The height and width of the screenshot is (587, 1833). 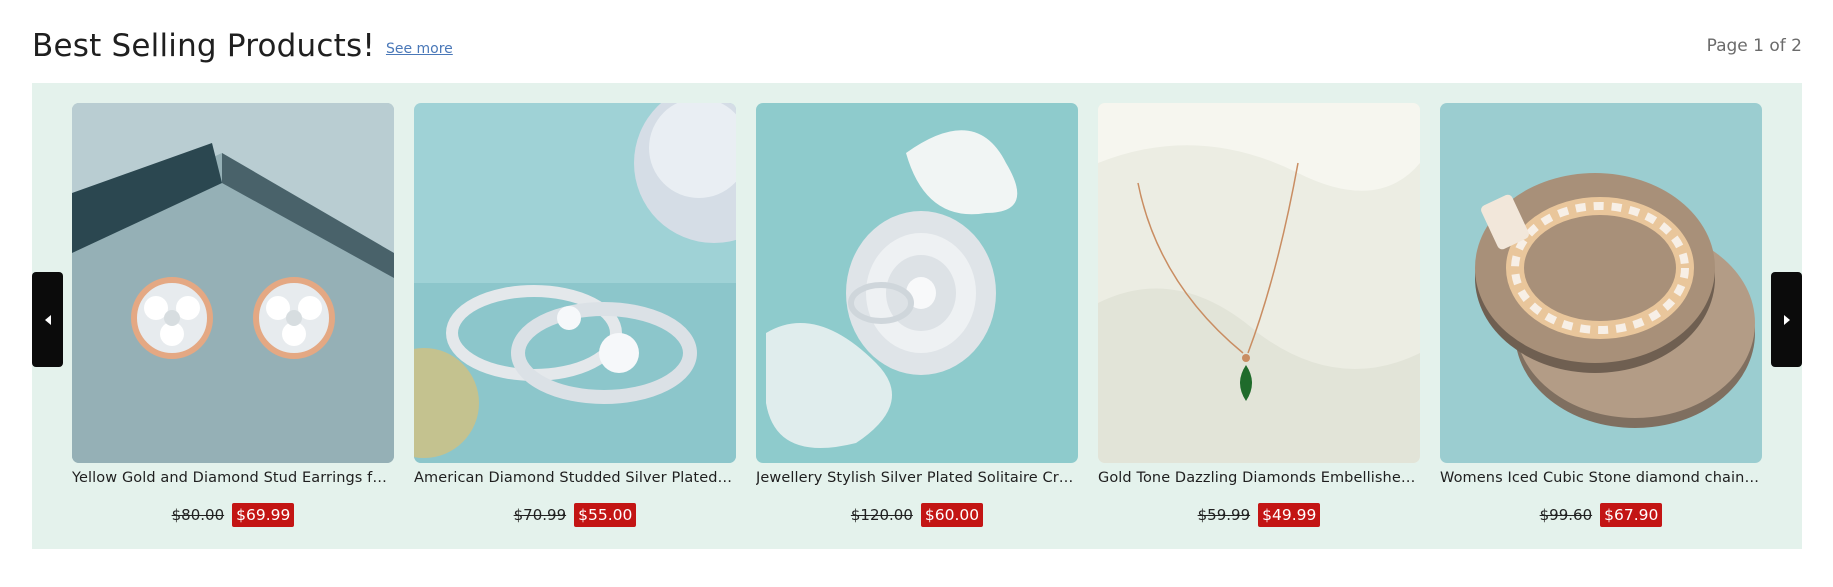 I want to click on section-title: Best Selling Products!, so click(x=203, y=46).